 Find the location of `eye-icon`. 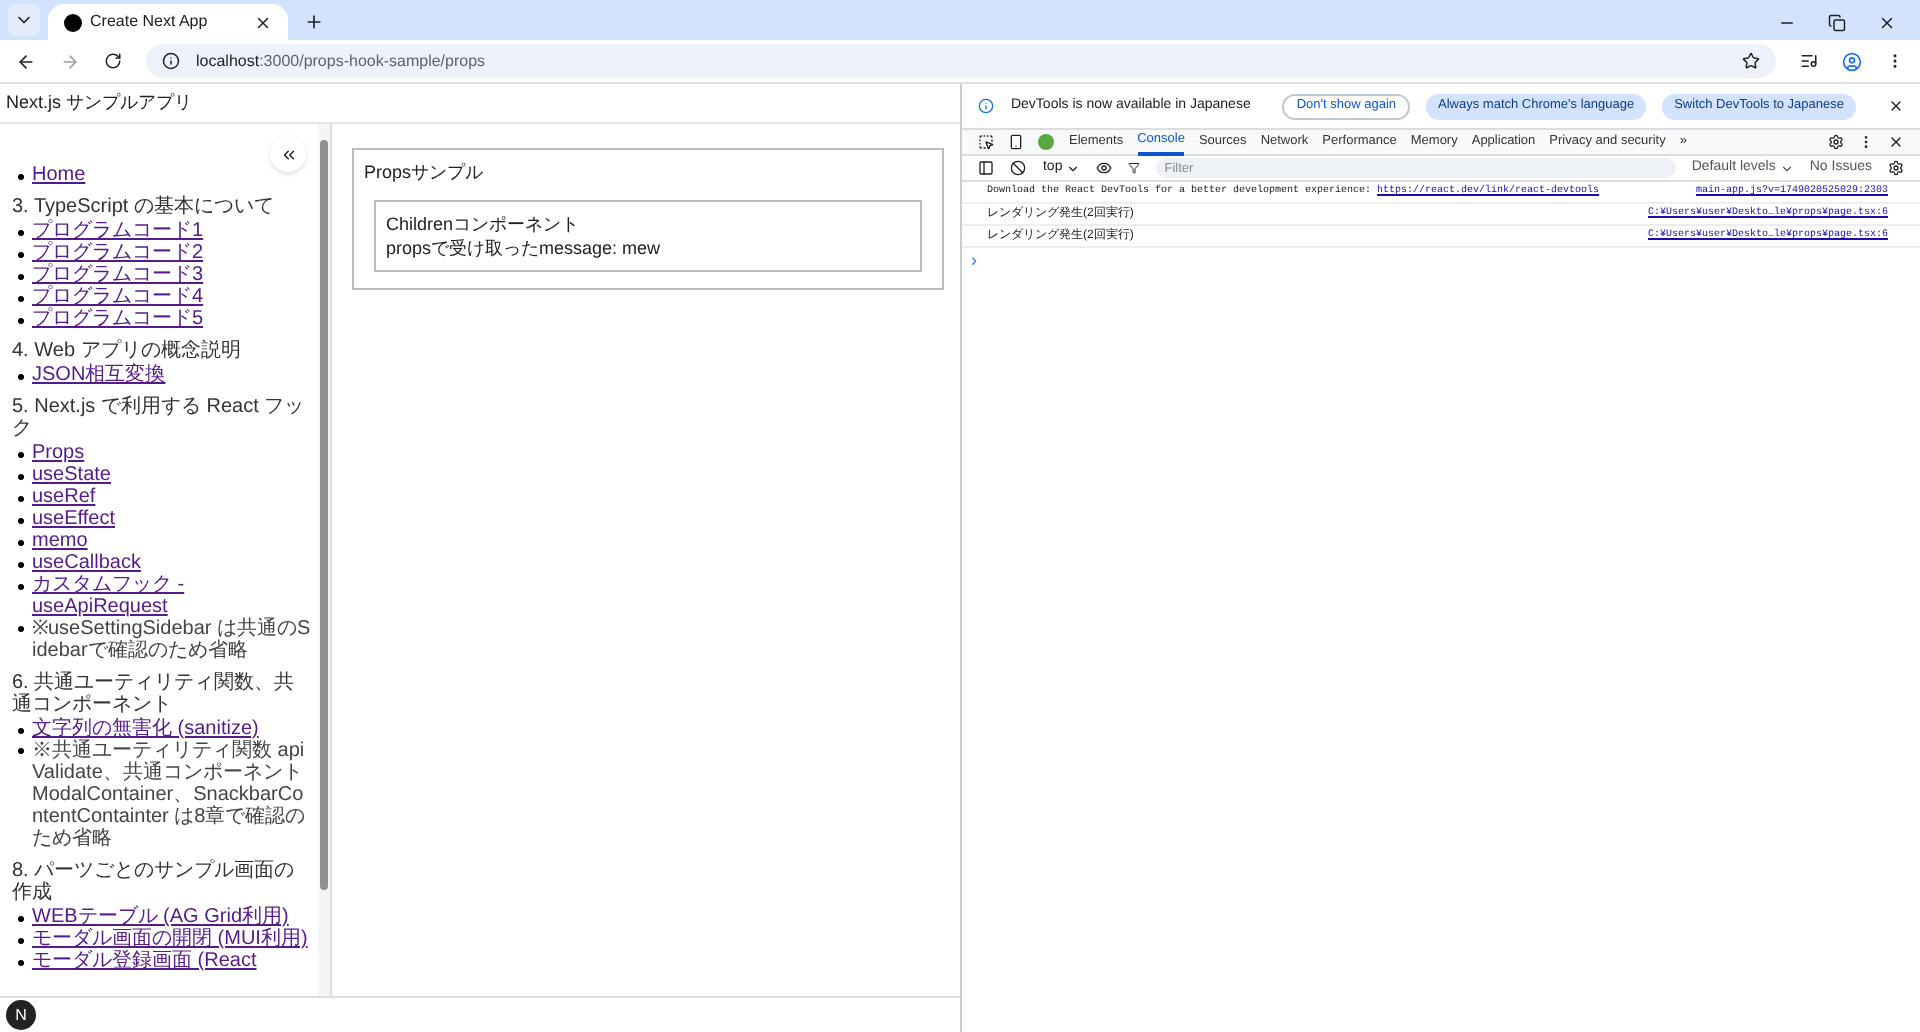

eye-icon is located at coordinates (1104, 168).